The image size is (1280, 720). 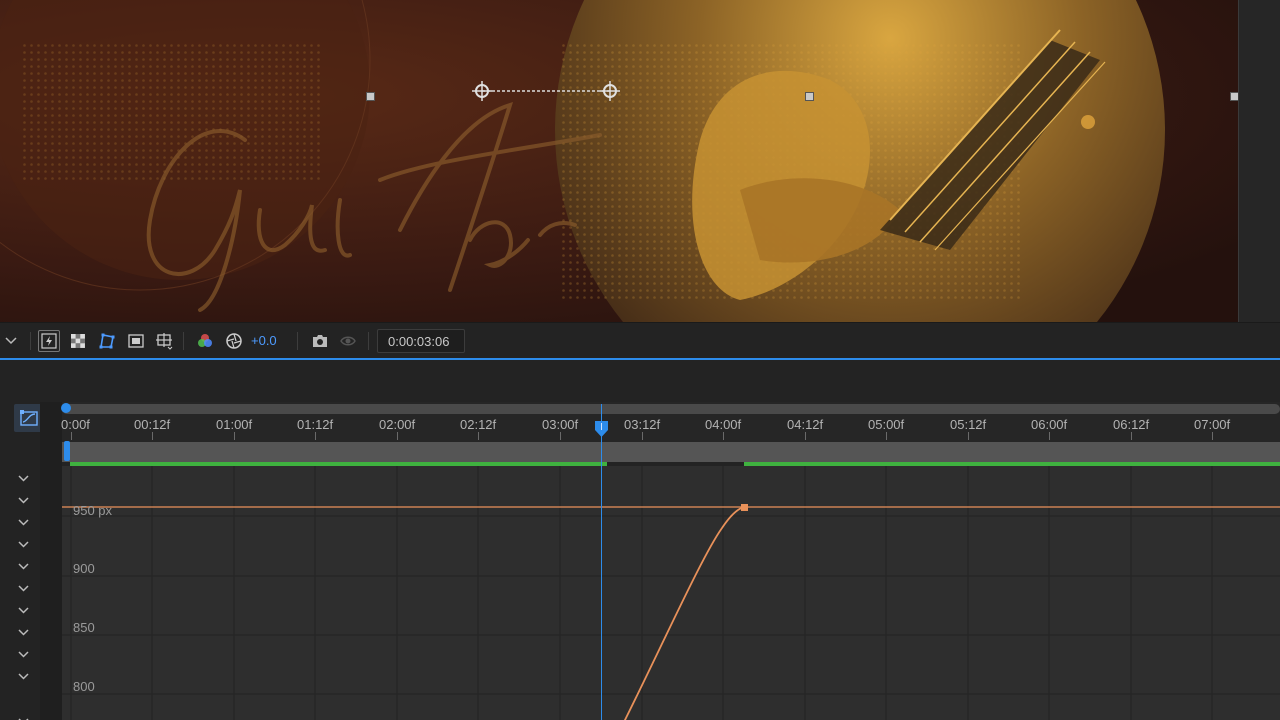 I want to click on transparency-grid-icon, so click(x=78, y=341).